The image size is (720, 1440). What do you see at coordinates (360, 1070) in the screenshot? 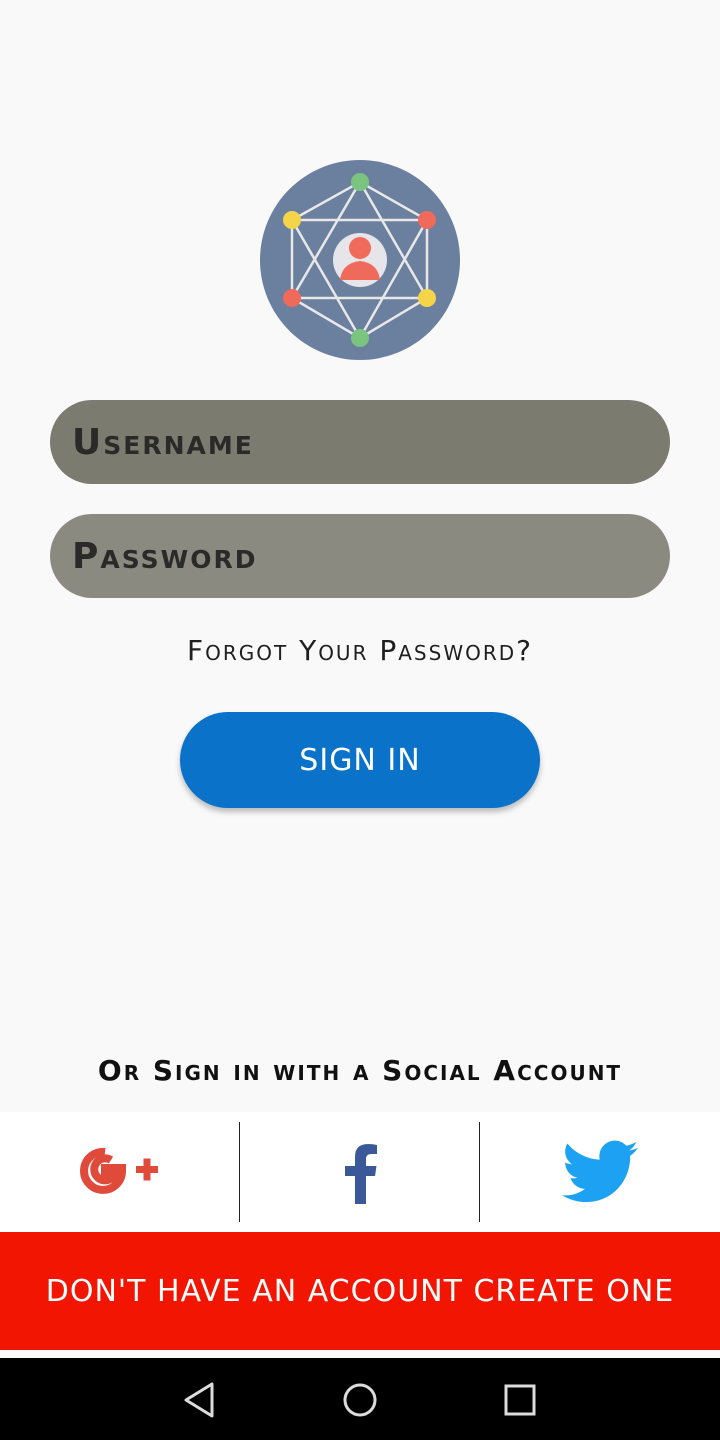
I see `social-signin-title: Or Sign in with a Social Account` at bounding box center [360, 1070].